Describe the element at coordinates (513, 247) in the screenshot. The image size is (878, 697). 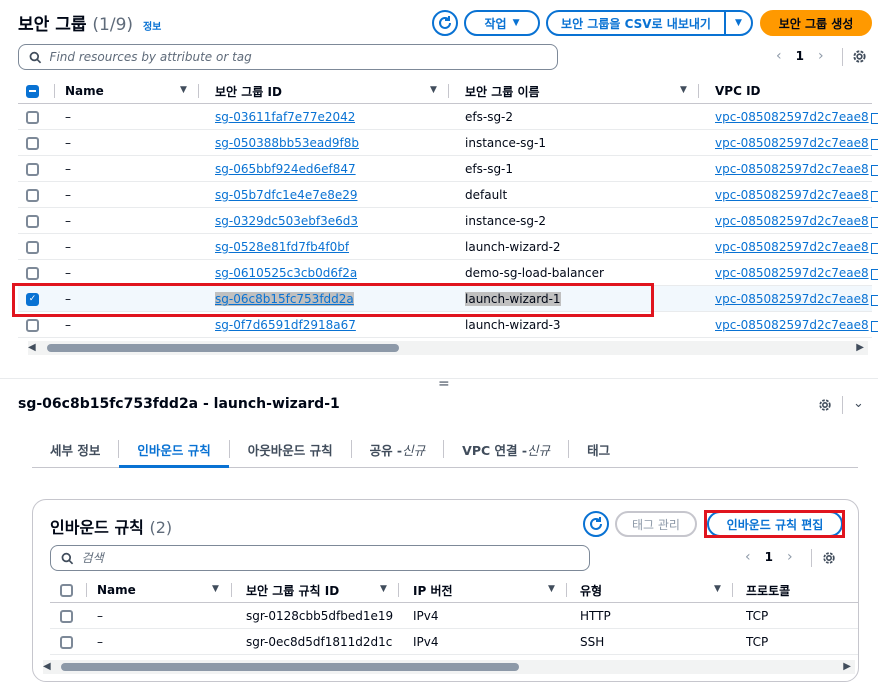
I see `security-group-name: launch-wizard-2` at that location.